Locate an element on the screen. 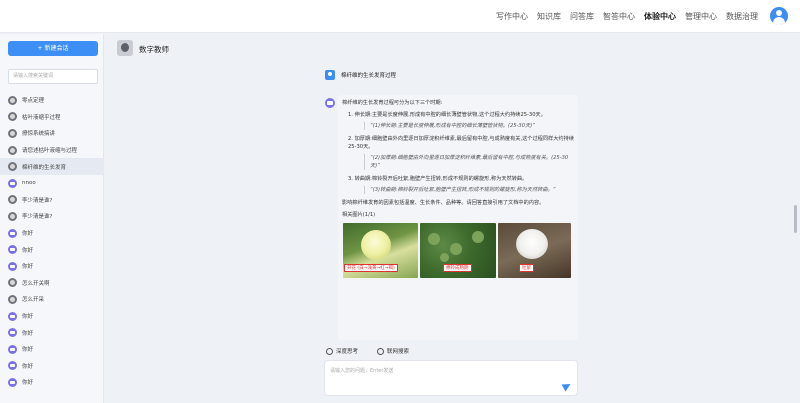 This screenshot has width=800, height=403. sidebar-chat-label: 枯叶液缩乎过程 is located at coordinates (41, 117).